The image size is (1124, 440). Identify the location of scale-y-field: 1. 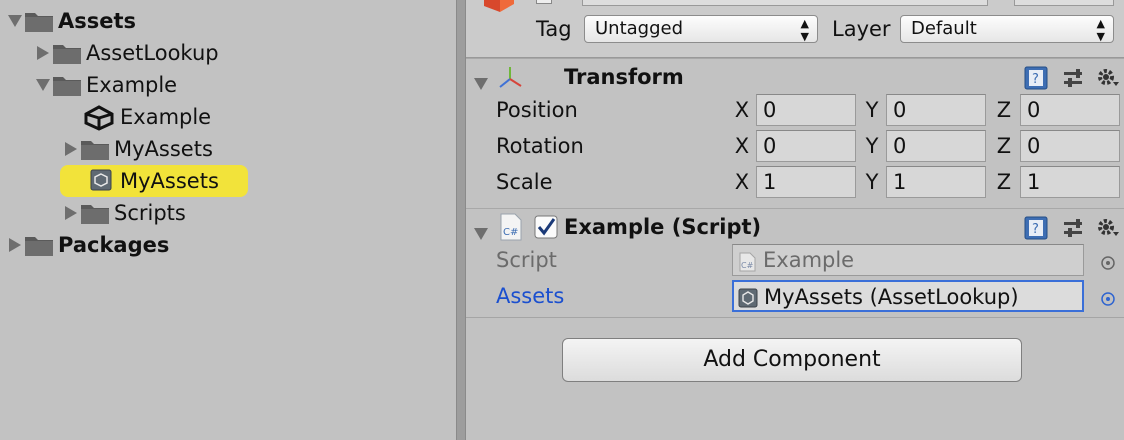
(936, 182).